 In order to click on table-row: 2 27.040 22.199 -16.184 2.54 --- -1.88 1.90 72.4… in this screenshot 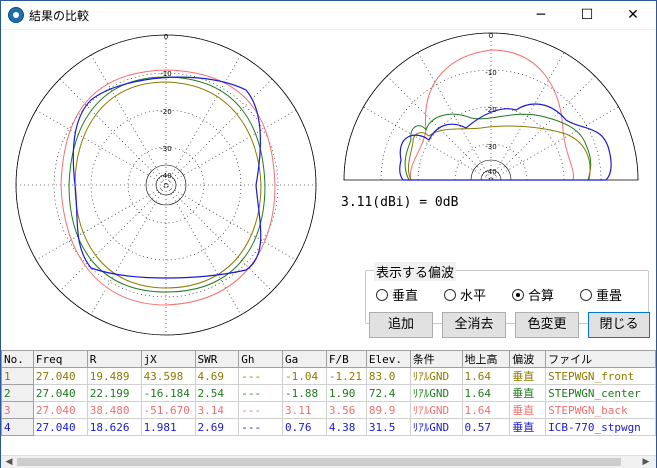, I will do `click(328, 393)`.